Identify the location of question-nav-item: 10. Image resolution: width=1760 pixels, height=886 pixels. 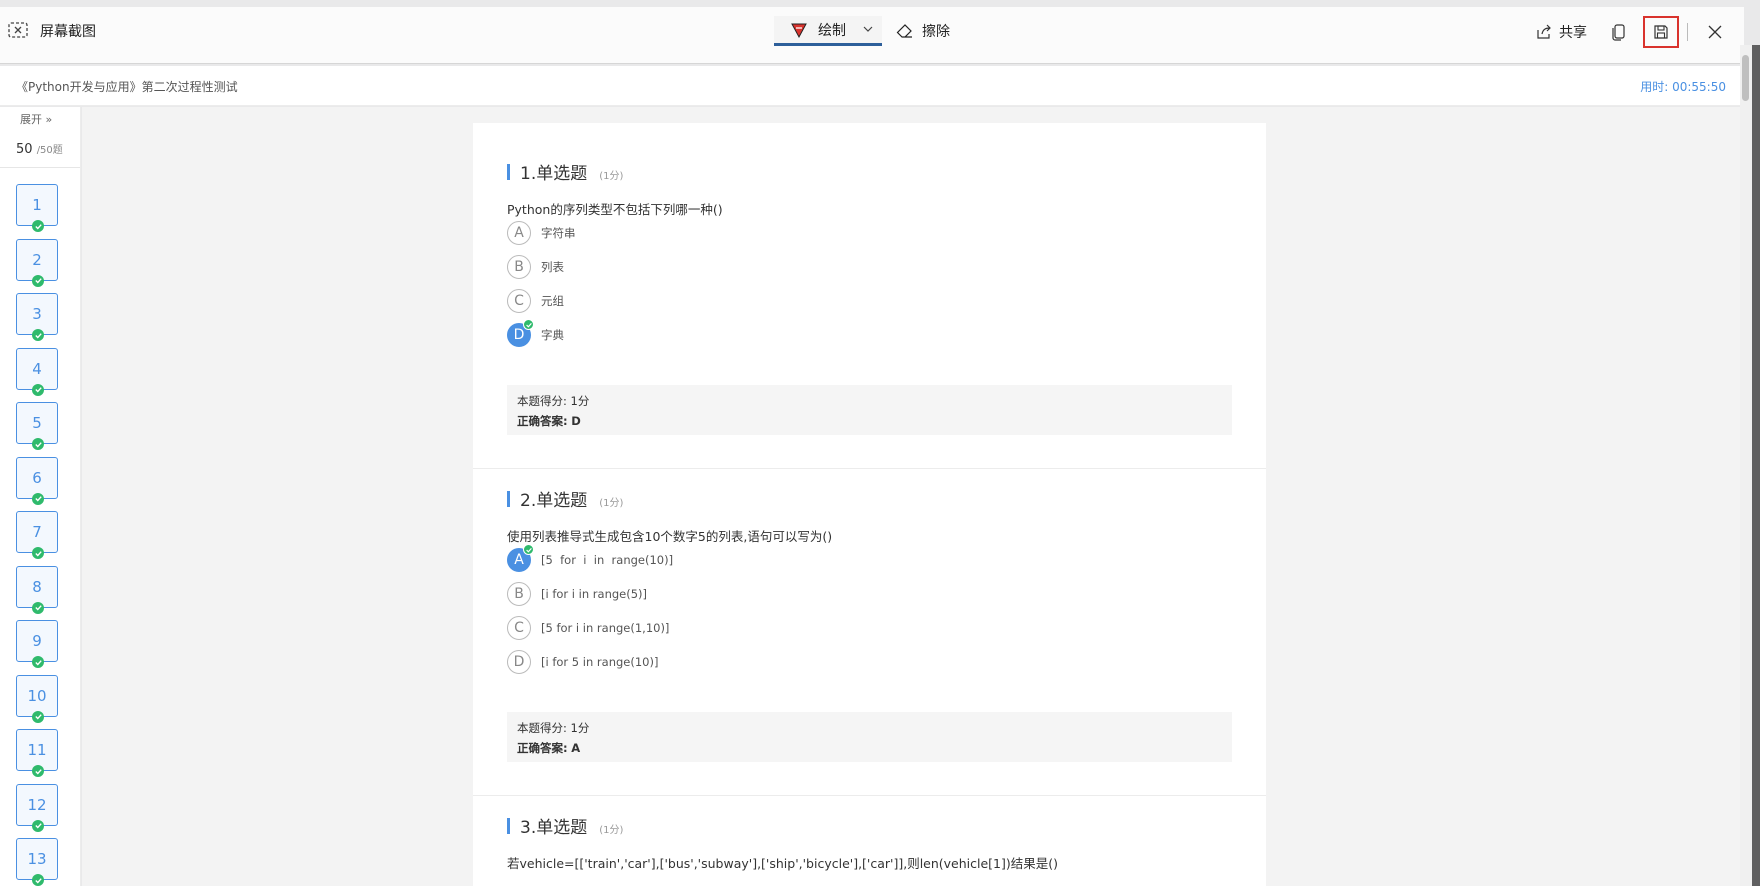
(37, 698).